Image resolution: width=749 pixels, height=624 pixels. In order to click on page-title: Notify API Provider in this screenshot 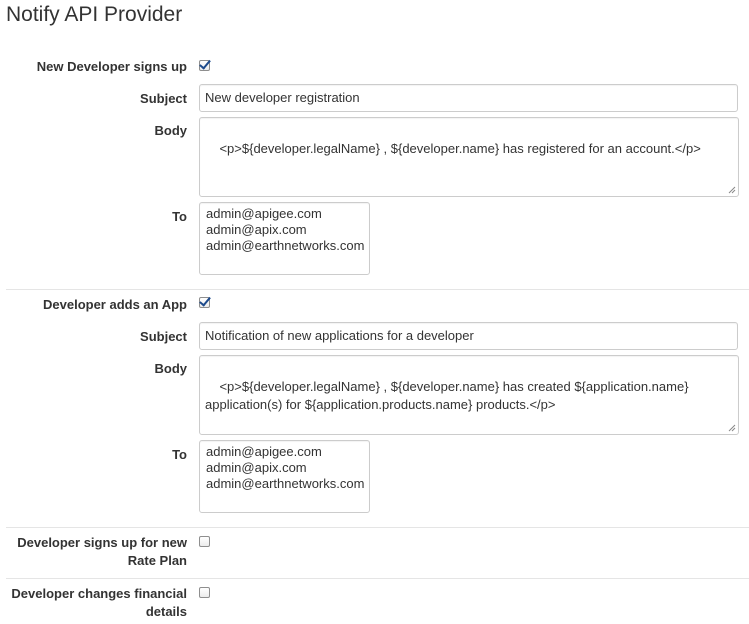, I will do `click(94, 14)`.